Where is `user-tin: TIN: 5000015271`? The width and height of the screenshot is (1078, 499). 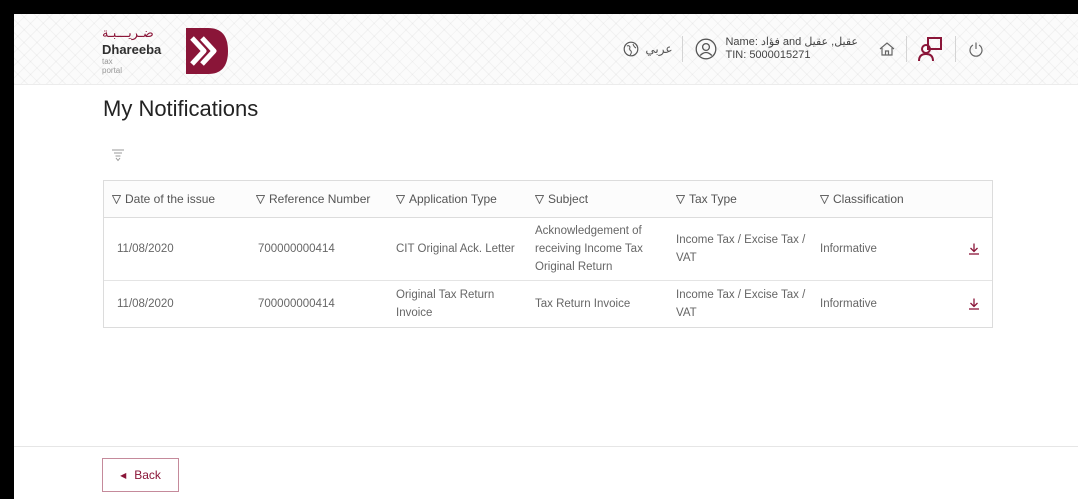 user-tin: TIN: 5000015271 is located at coordinates (768, 55).